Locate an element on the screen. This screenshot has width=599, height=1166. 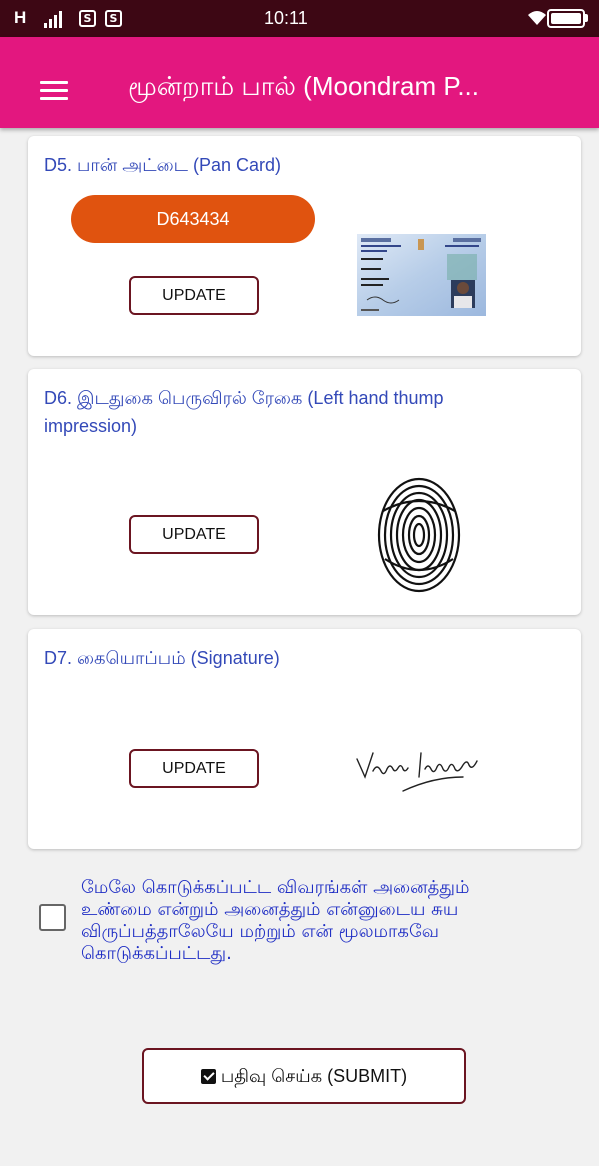
submit-label: பதிவு செய்க (SUBMIT) is located at coordinates (314, 1076).